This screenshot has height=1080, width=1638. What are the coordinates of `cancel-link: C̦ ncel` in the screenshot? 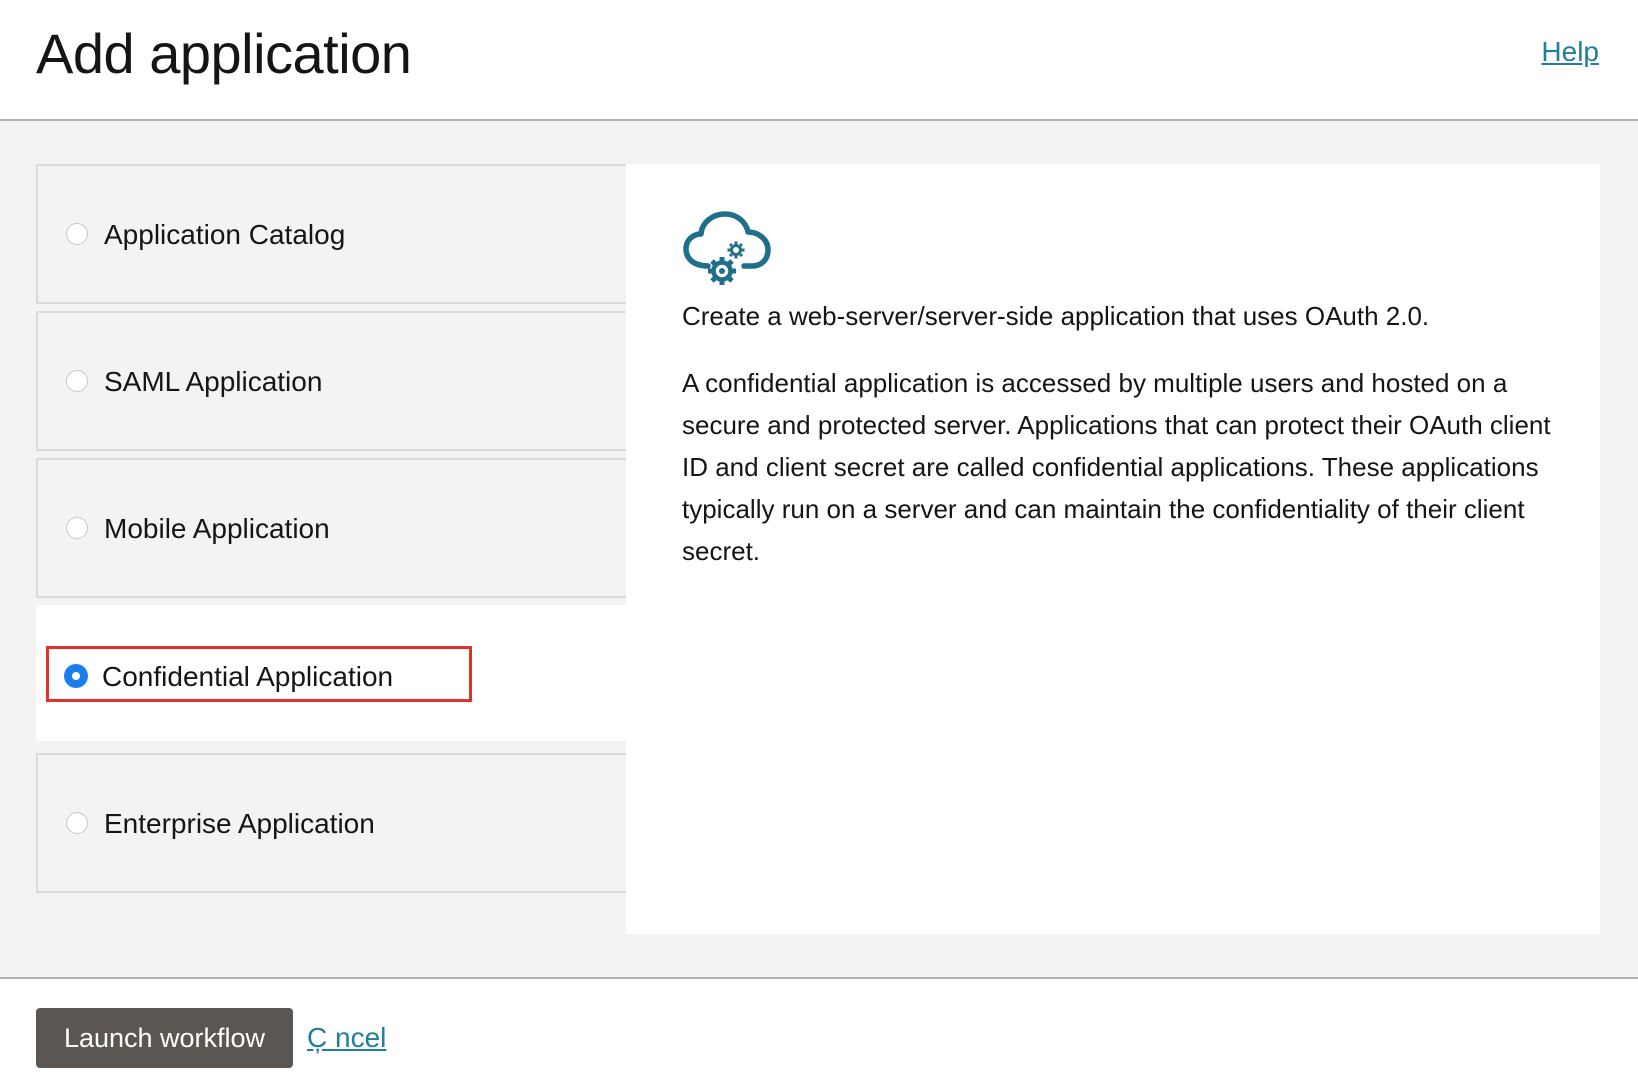 It's located at (346, 1038).